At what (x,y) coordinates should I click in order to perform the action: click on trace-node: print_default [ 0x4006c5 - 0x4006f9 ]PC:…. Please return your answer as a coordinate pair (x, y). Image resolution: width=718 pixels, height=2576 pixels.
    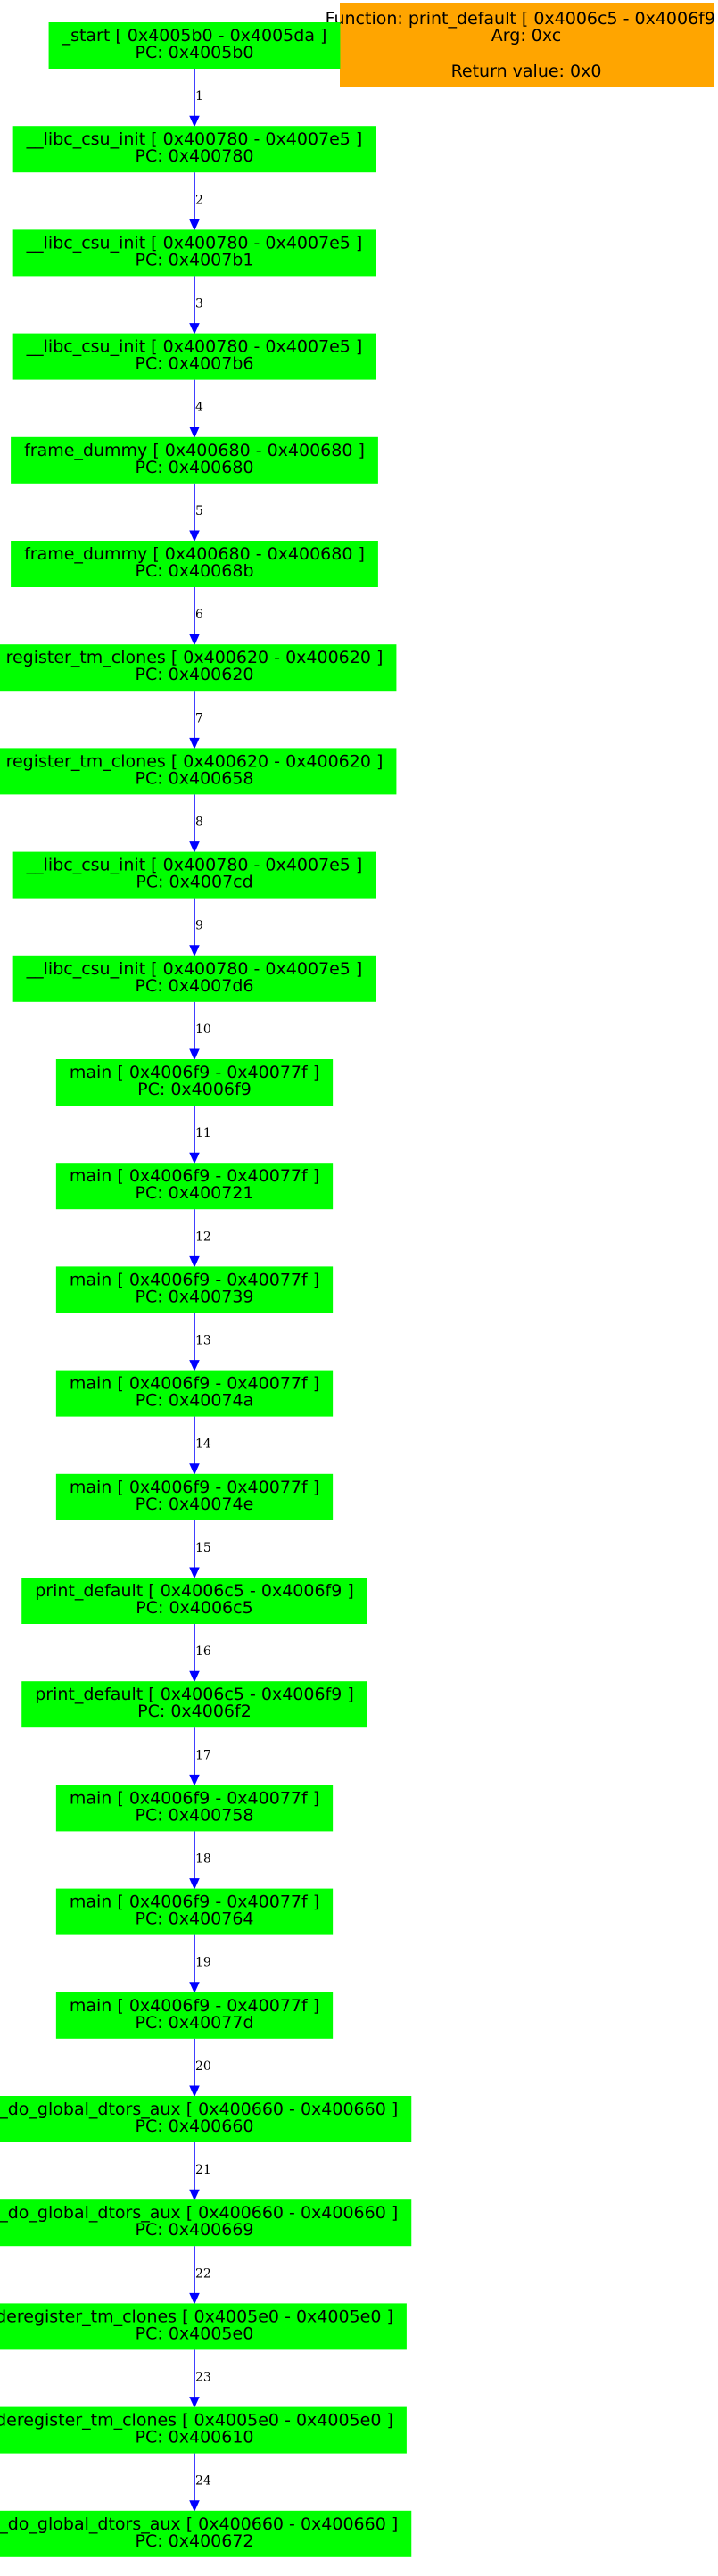
    Looking at the image, I should click on (194, 1704).